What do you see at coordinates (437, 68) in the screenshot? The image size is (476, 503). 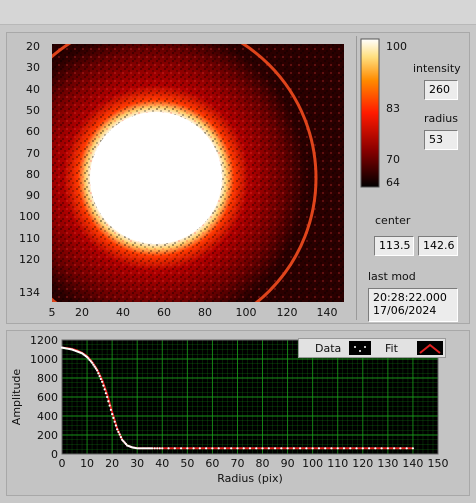 I see `intensity-label: intensity` at bounding box center [437, 68].